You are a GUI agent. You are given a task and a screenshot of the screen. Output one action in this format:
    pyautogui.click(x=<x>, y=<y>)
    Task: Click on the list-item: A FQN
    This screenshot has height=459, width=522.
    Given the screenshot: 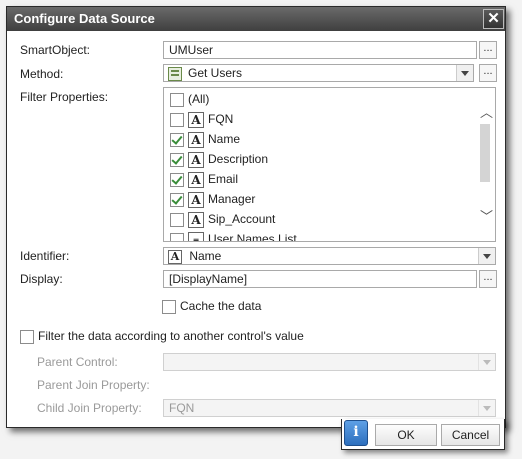 What is the action you would take?
    pyautogui.click(x=201, y=119)
    